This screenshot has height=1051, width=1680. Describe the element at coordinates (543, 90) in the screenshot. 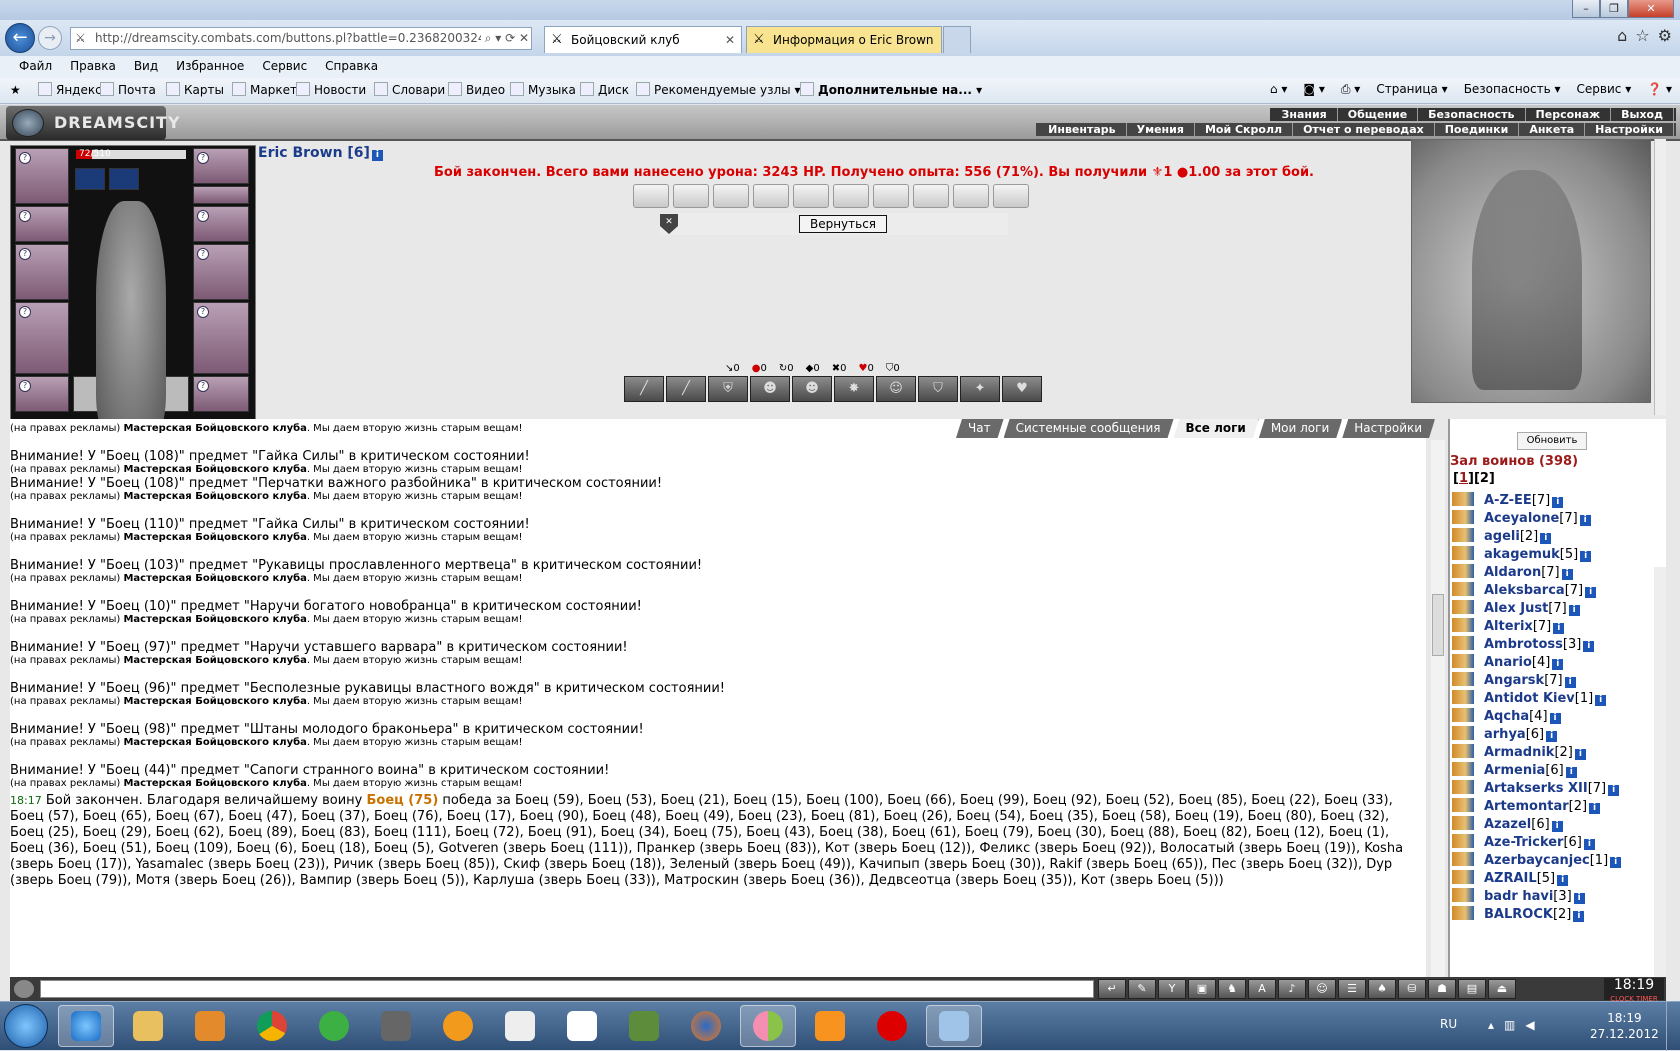

I see `fav-music: Музыка` at that location.